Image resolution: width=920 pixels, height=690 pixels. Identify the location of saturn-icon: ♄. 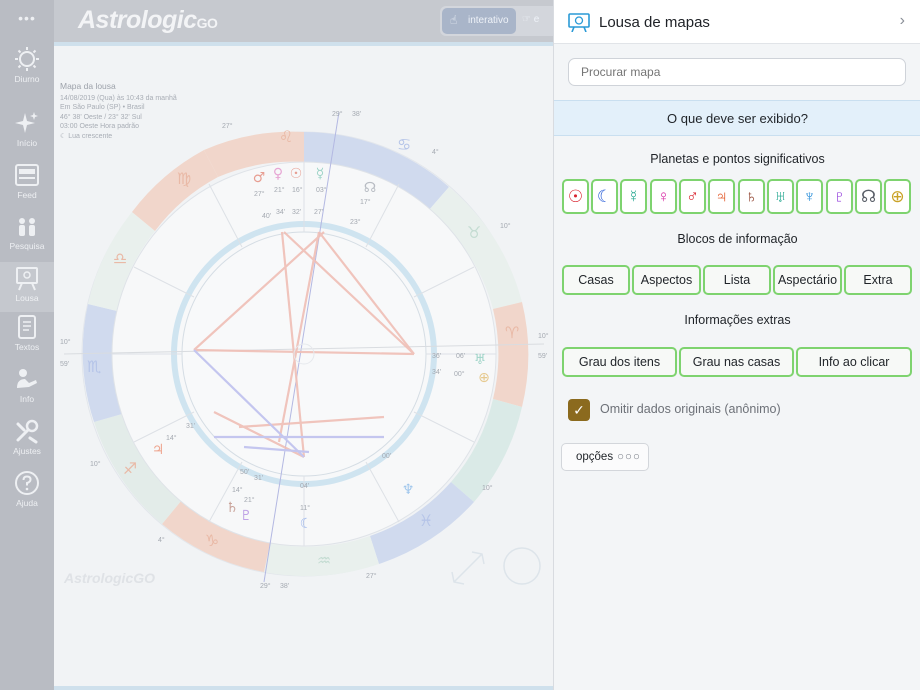
(751, 196).